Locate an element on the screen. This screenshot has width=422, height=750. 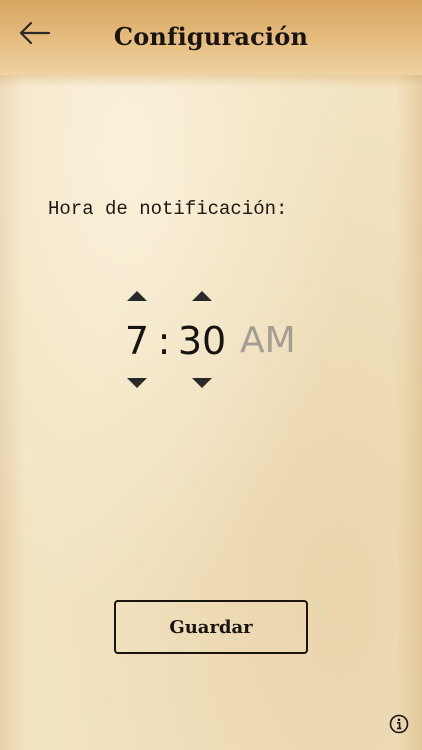
info-icon is located at coordinates (399, 724).